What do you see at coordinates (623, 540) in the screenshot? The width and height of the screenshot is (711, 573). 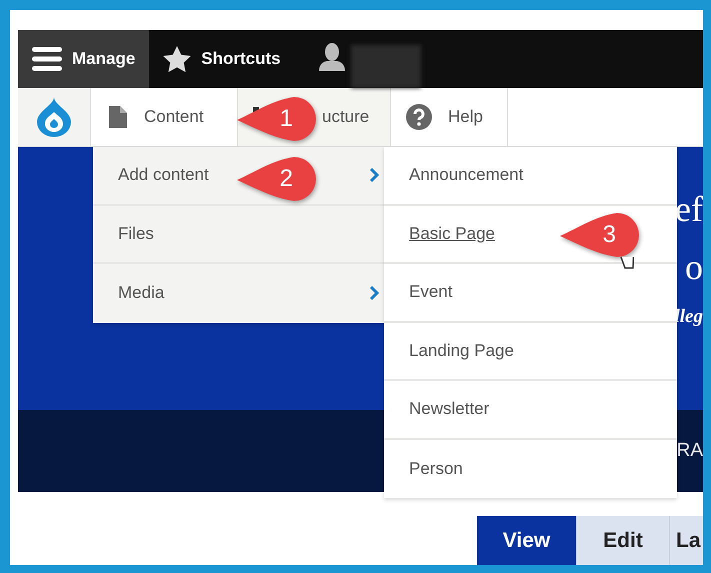 I see `page-tab: Edit` at bounding box center [623, 540].